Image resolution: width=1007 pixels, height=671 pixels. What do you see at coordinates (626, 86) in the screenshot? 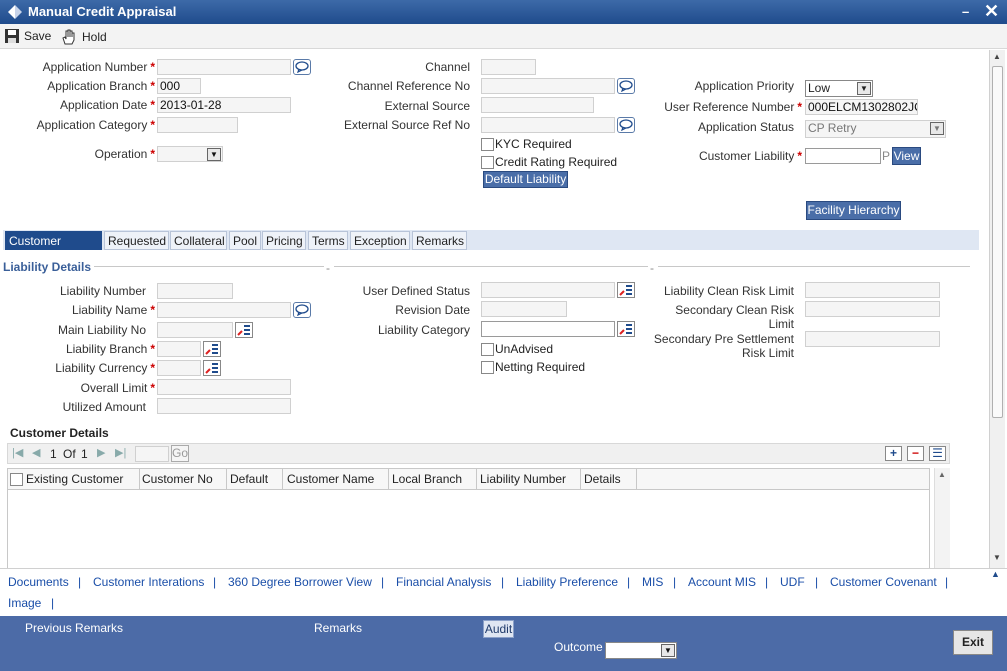
I see `channel-reference-lookup-button` at bounding box center [626, 86].